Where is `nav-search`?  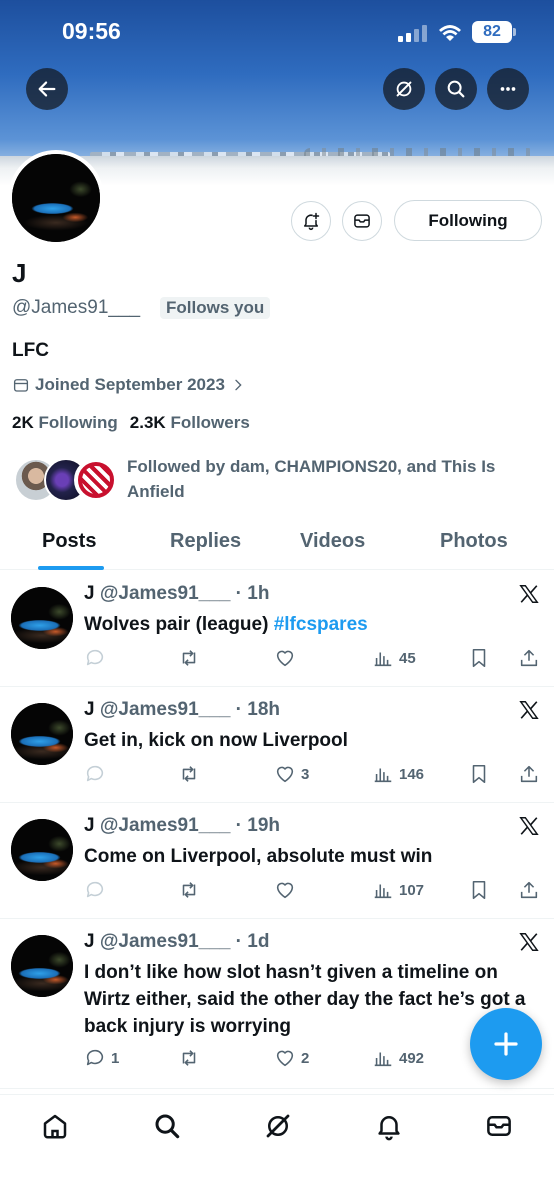 nav-search is located at coordinates (167, 1126).